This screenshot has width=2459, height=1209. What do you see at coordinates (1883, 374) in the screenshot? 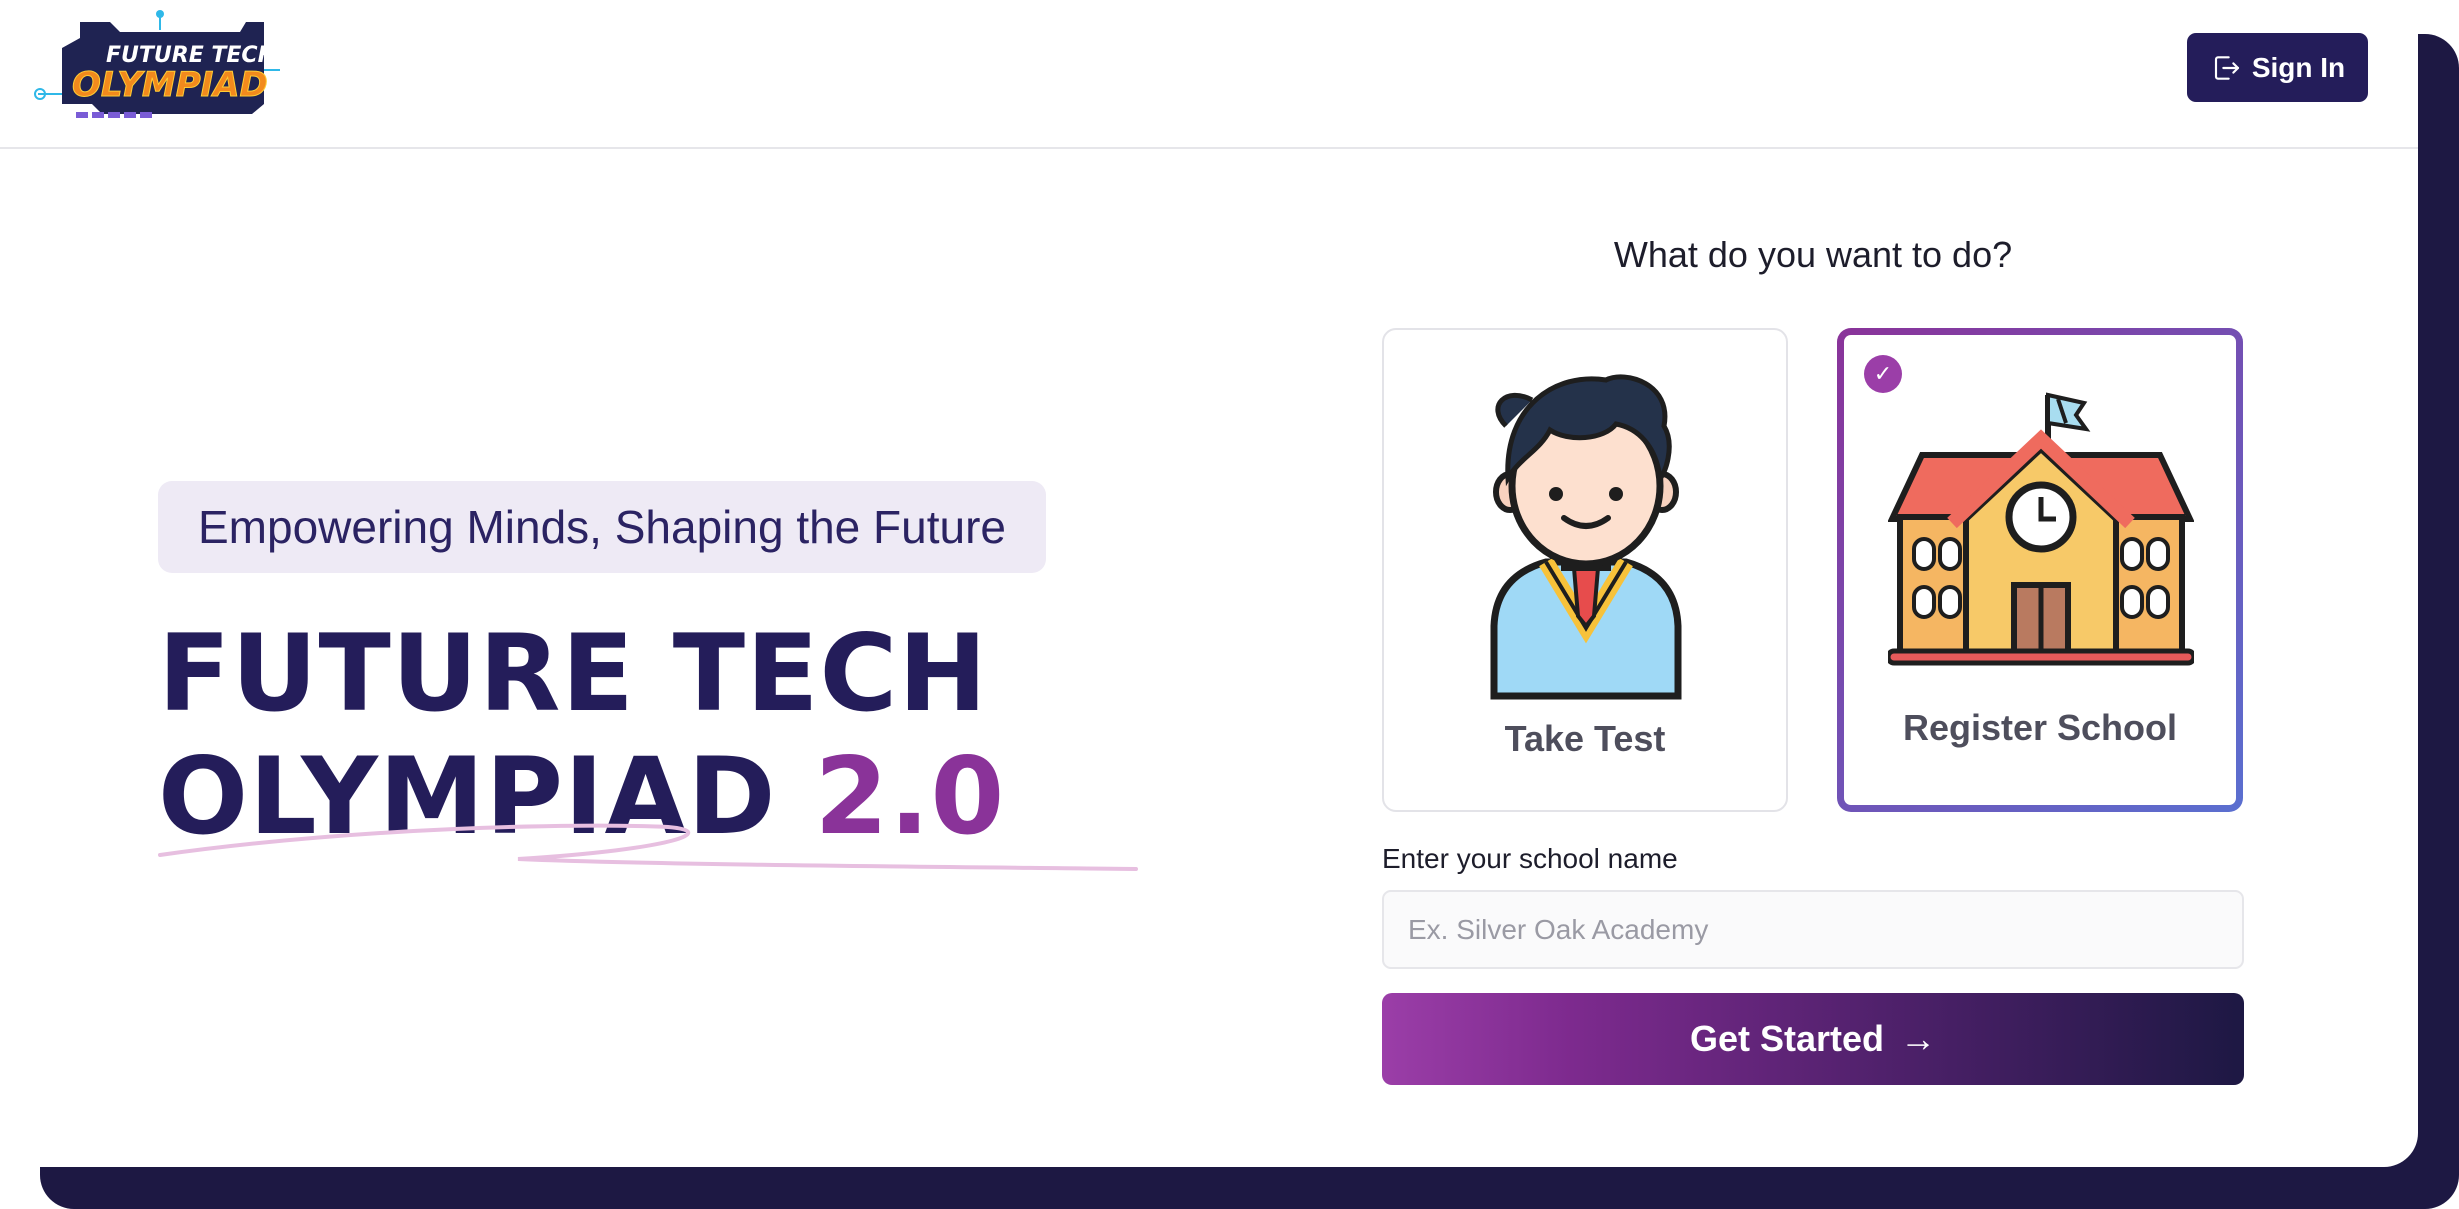
I see `selected-check-icon: ✓` at bounding box center [1883, 374].